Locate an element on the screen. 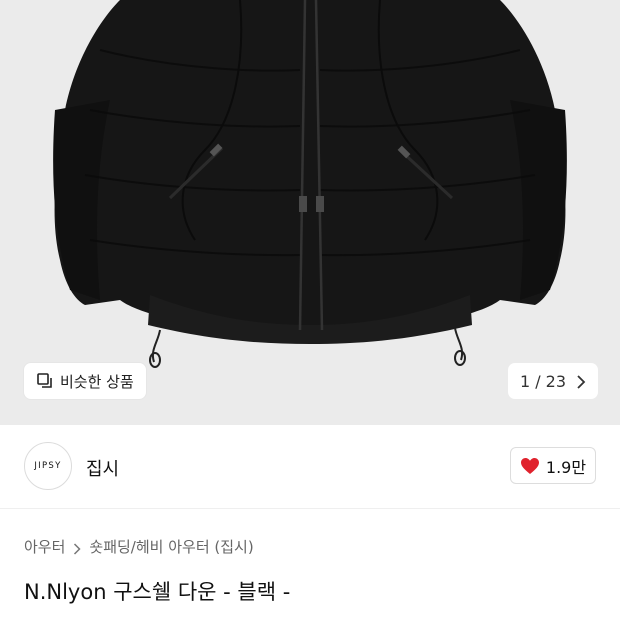 The height and width of the screenshot is (620, 620). breadcrumb: 아우터 숏패딩/헤비 아우터 (집시) is located at coordinates (139, 546).